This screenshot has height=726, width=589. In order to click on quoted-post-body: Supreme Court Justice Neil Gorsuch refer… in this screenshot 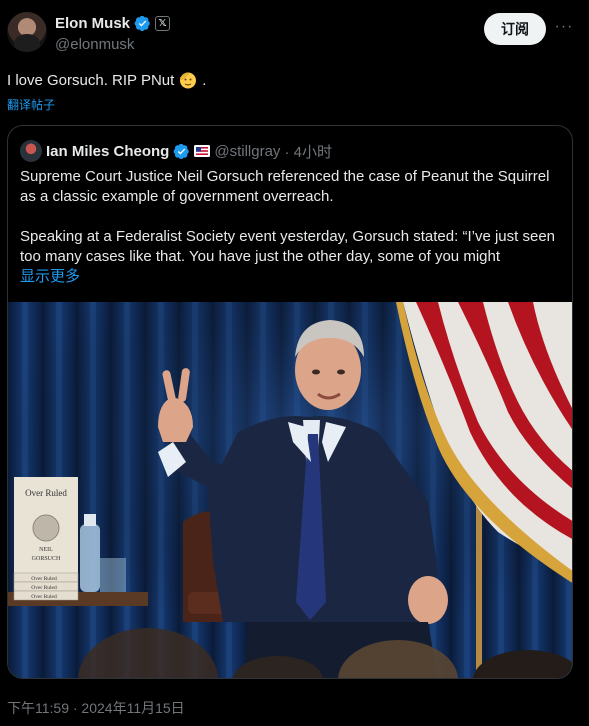, I will do `click(290, 217)`.